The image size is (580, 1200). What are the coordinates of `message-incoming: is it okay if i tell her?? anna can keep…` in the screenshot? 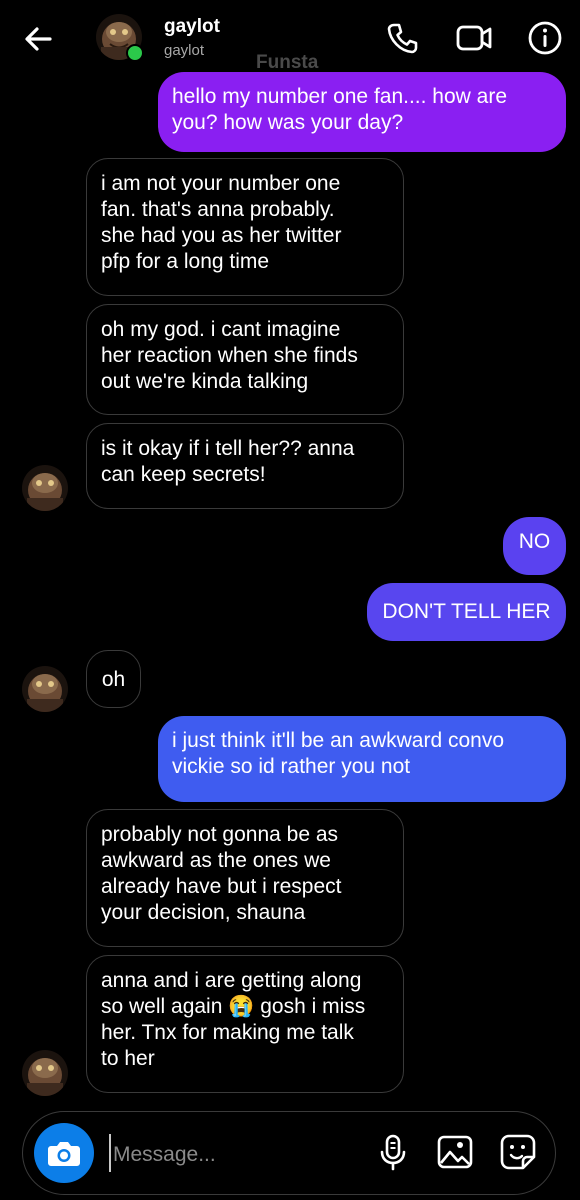 It's located at (245, 466).